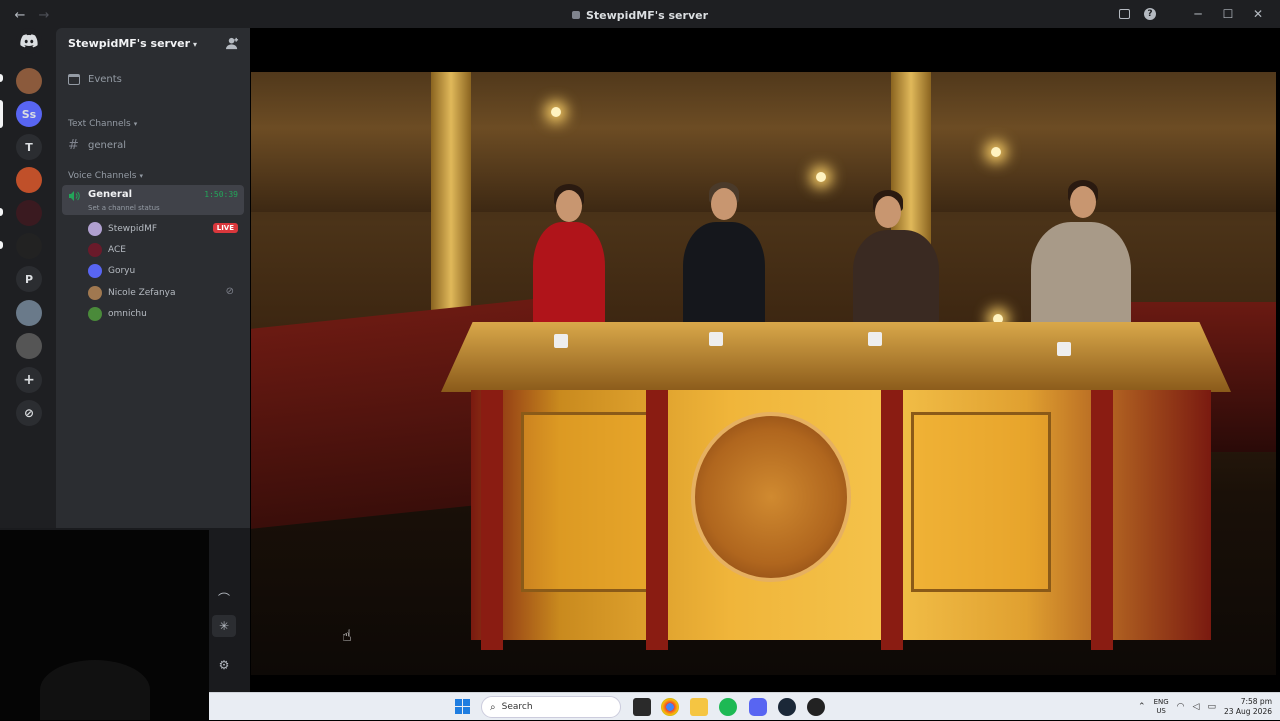 The image size is (1280, 721). I want to click on title-bar-actions: ? ─ ☐ ✕, so click(1192, 14).